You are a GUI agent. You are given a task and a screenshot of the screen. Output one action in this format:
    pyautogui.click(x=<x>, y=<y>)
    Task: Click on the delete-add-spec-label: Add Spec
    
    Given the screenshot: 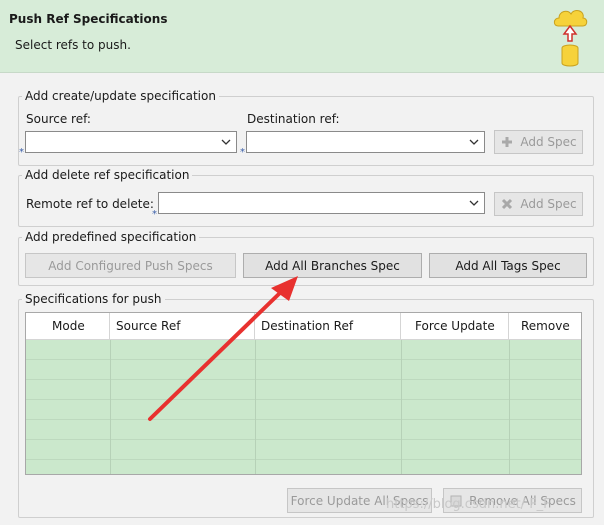 What is the action you would take?
    pyautogui.click(x=548, y=204)
    